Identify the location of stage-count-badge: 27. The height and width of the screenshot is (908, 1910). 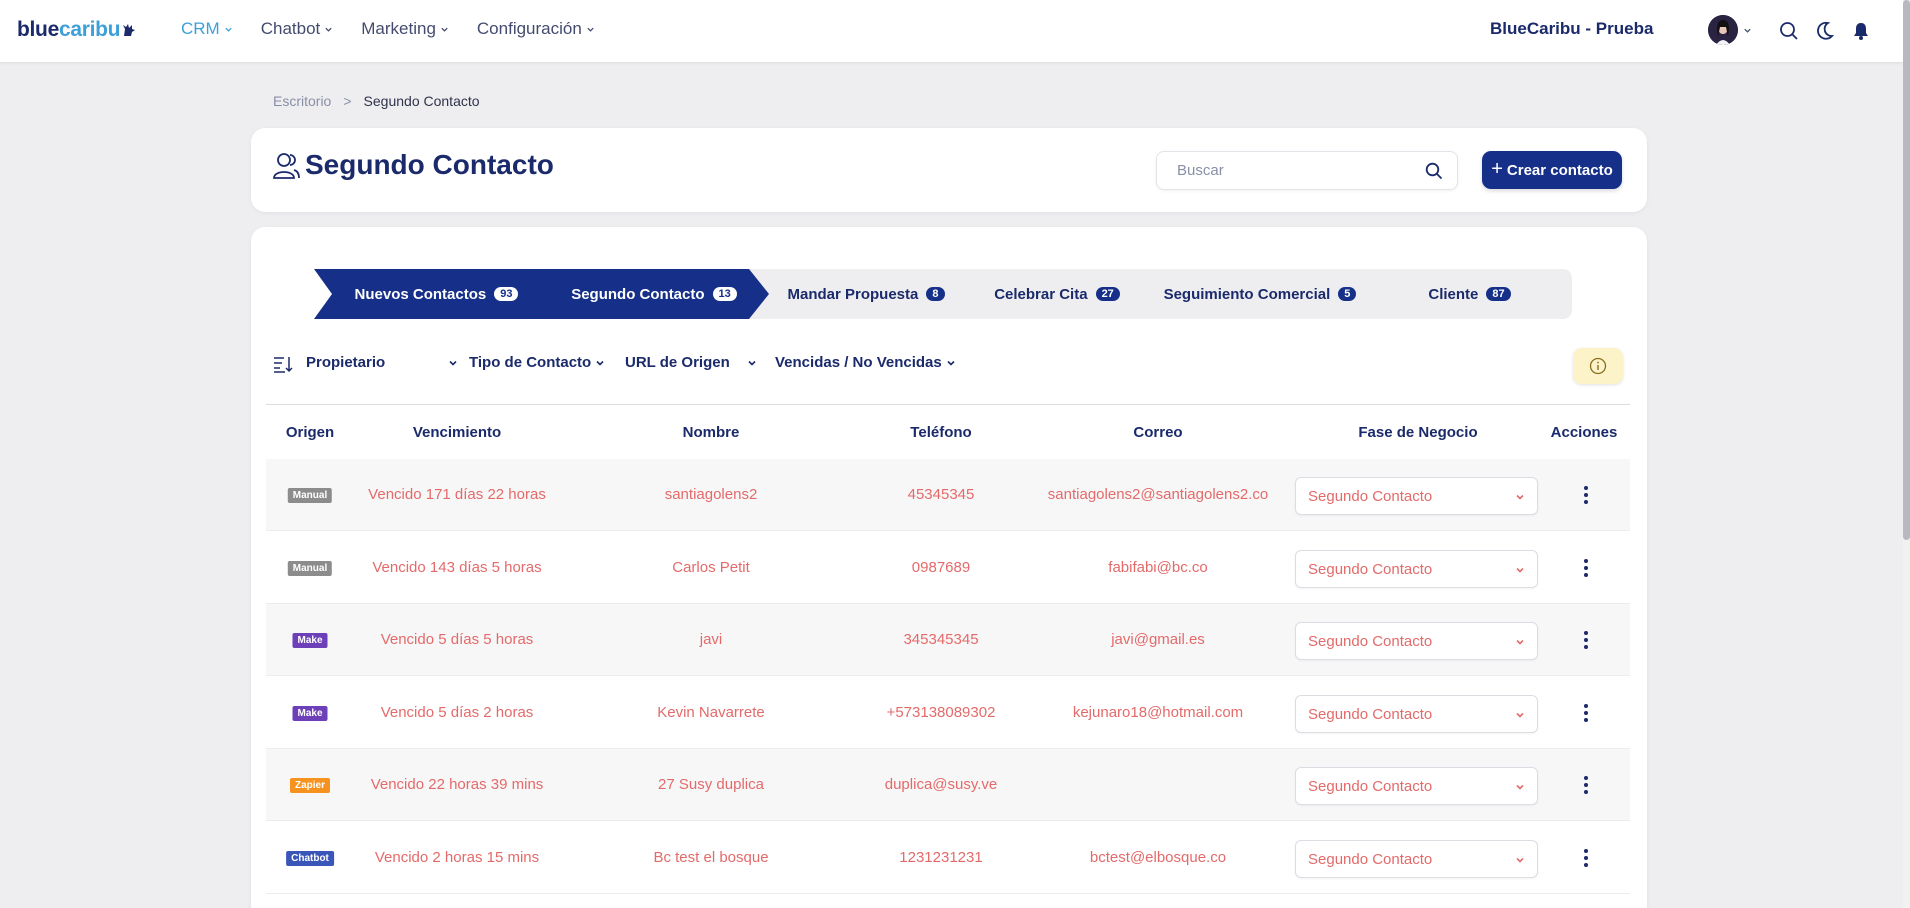
(1107, 294).